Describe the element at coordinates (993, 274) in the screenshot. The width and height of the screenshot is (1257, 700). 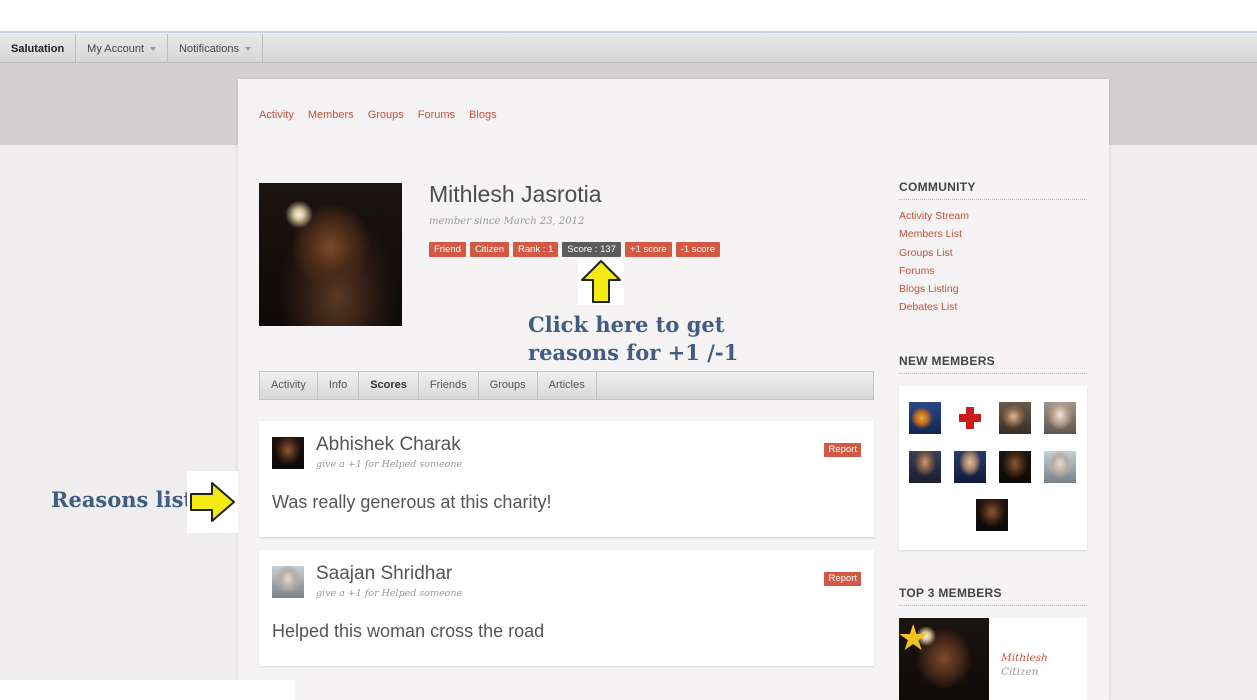
I see `link-forums: Forums` at that location.